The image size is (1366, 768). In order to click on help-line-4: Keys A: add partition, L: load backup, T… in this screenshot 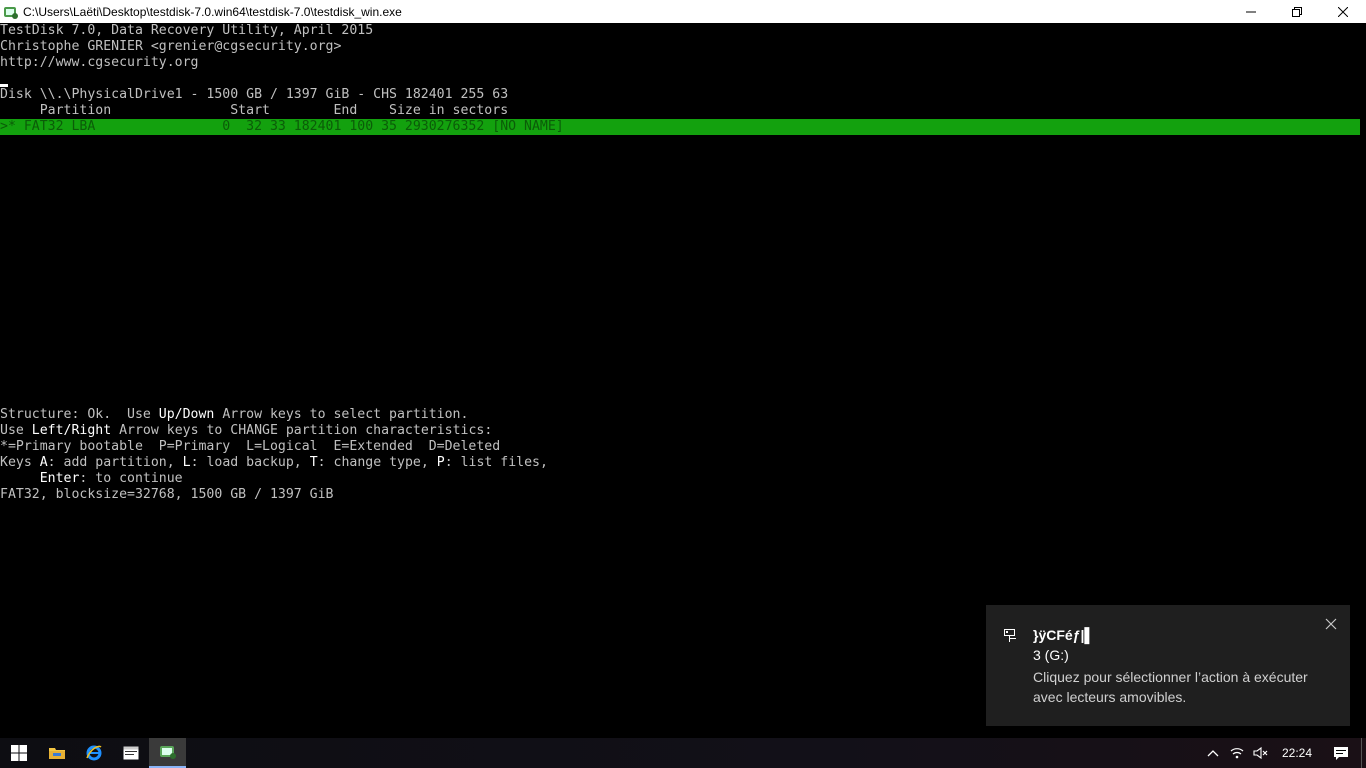, I will do `click(274, 462)`.